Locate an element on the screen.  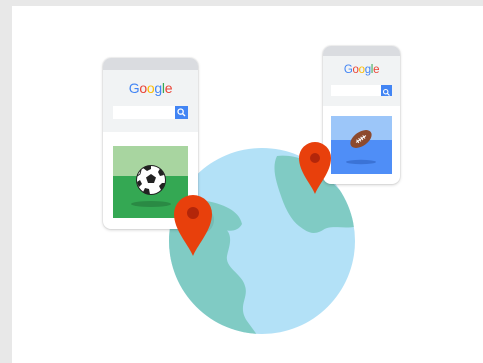
football-picture is located at coordinates (361, 145).